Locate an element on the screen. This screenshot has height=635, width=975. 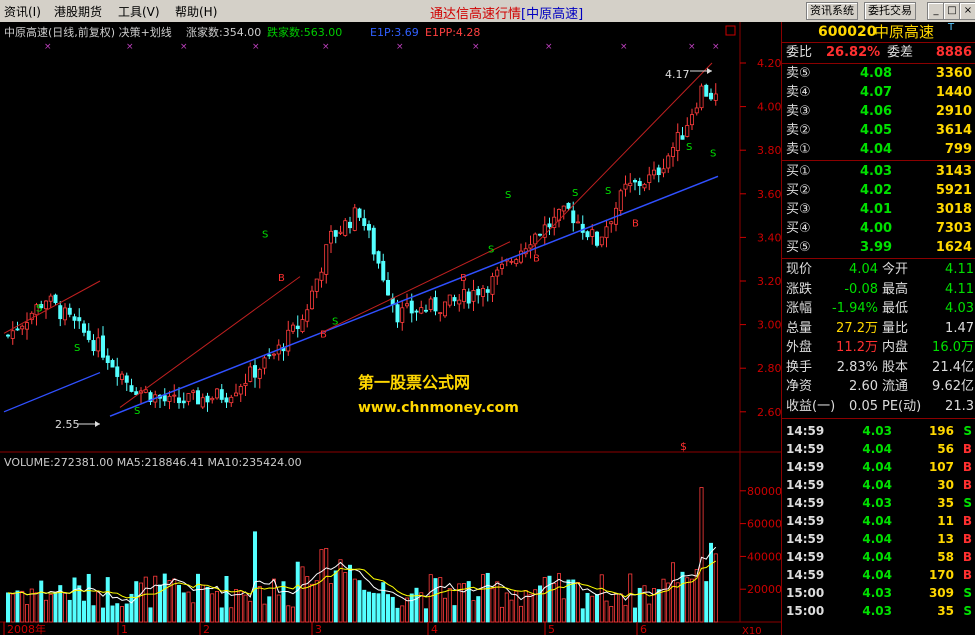
tick-price: 4.03 is located at coordinates (877, 611).